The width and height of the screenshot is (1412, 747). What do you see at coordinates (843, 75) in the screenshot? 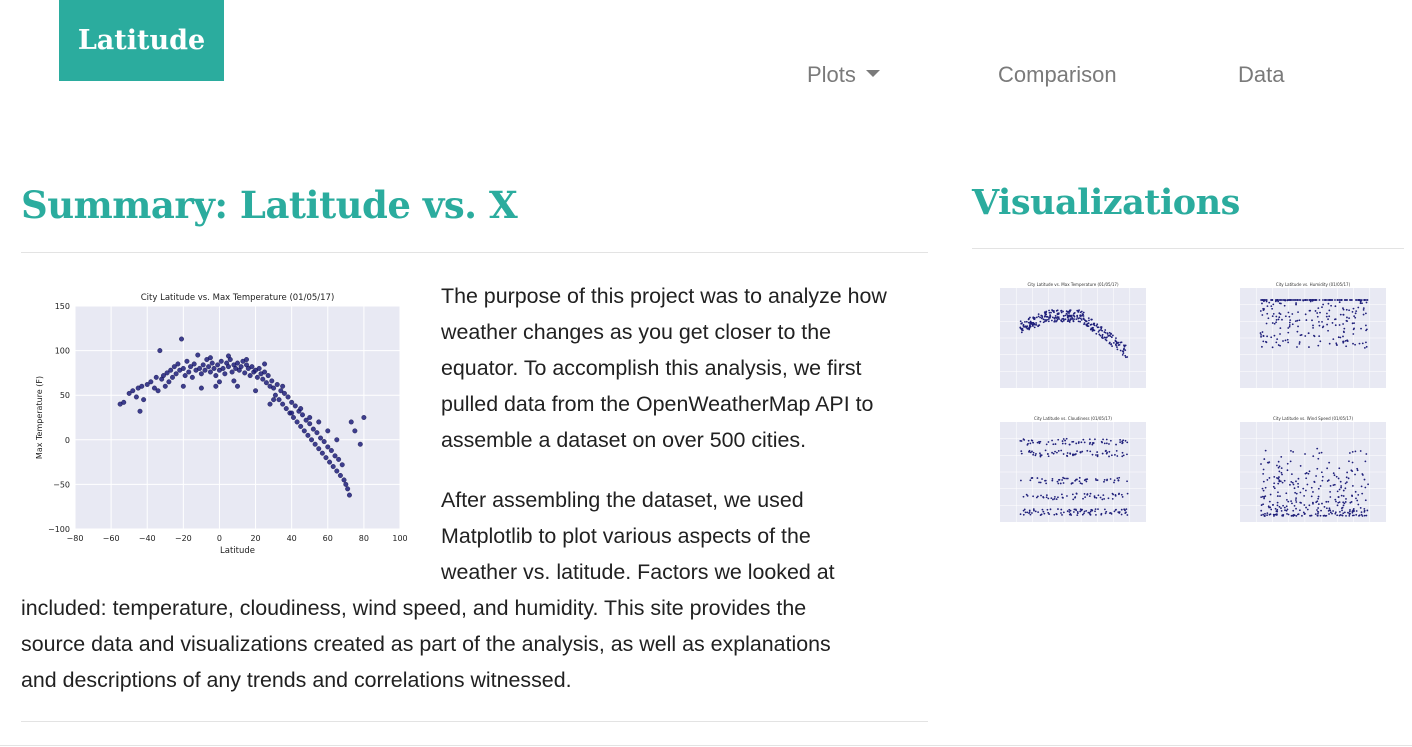
I see `nav-plots-dropdown: Plots` at bounding box center [843, 75].